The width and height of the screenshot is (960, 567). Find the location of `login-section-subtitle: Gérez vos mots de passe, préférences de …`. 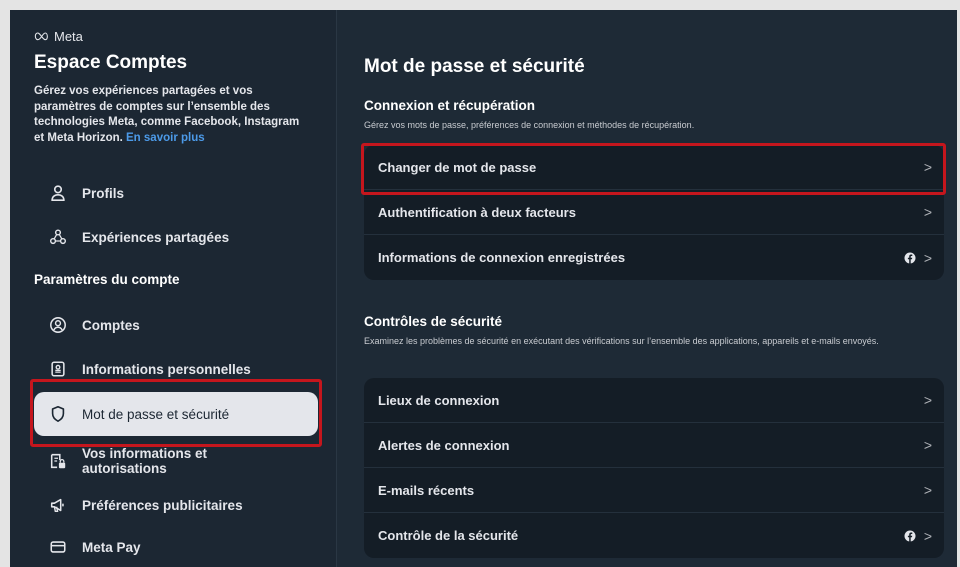

login-section-subtitle: Gérez vos mots de passe, préférences de … is located at coordinates (529, 125).